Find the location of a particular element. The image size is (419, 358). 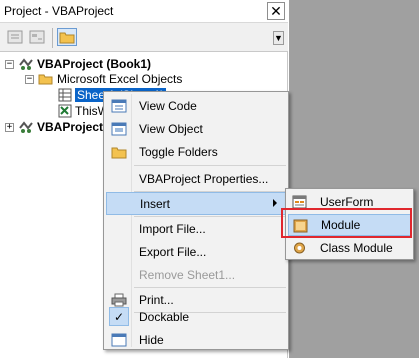

menu-separator is located at coordinates (210, 165).